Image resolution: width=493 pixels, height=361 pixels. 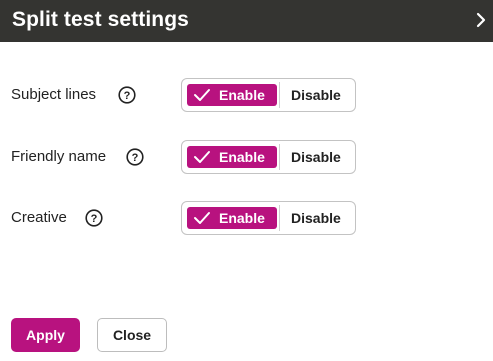 I want to click on panel-header: Split test settings, so click(x=246, y=21).